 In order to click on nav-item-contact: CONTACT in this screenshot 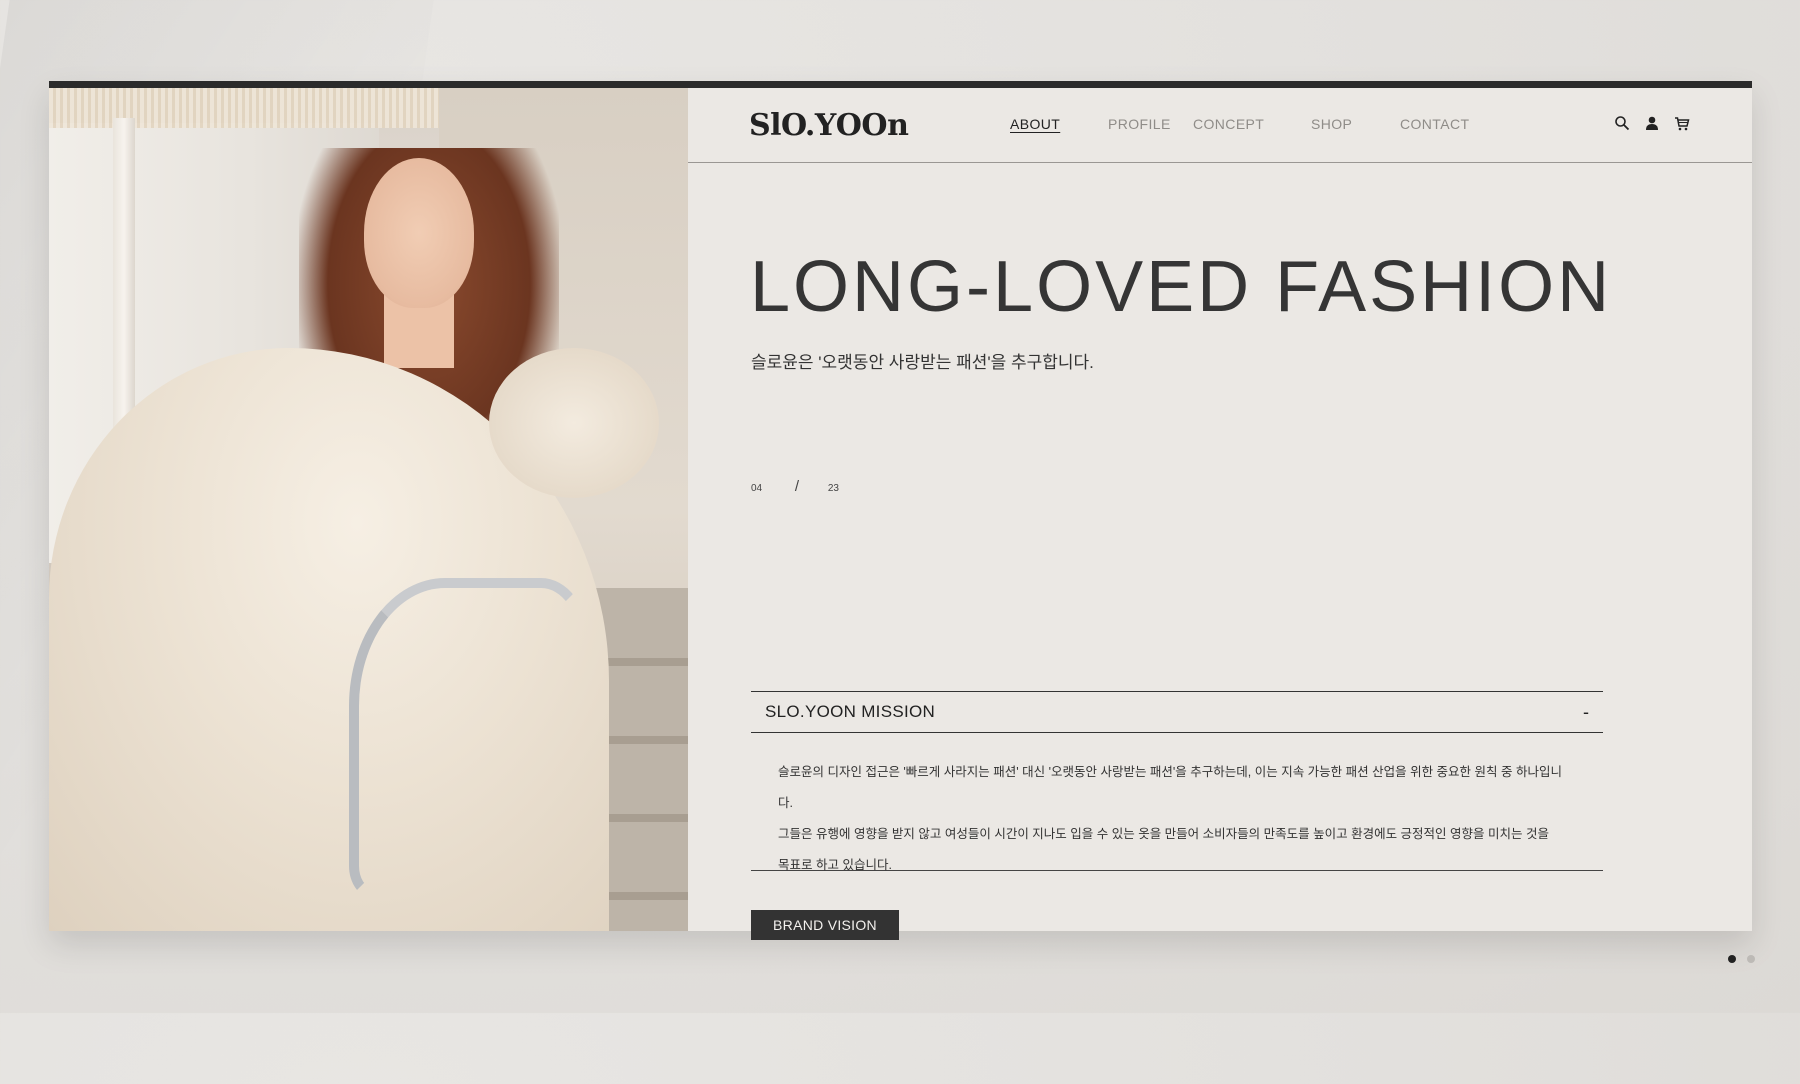, I will do `click(1434, 124)`.